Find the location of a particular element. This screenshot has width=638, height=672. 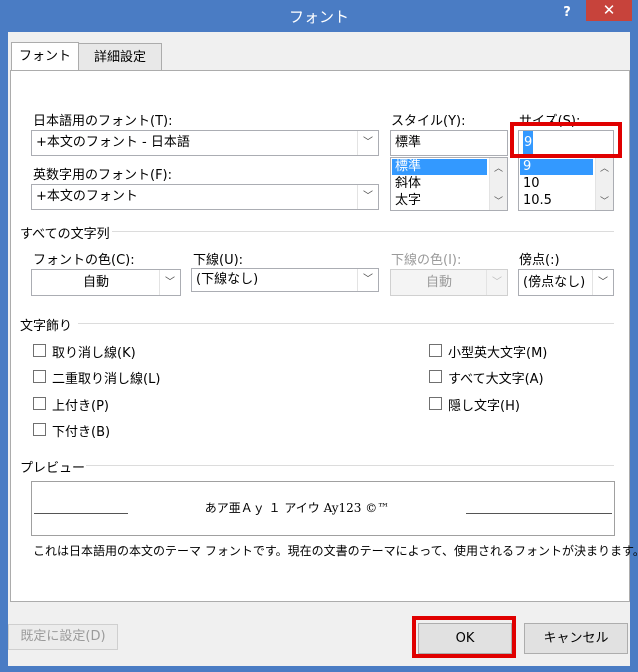

superscript-label: 上付き(P) is located at coordinates (80, 404).